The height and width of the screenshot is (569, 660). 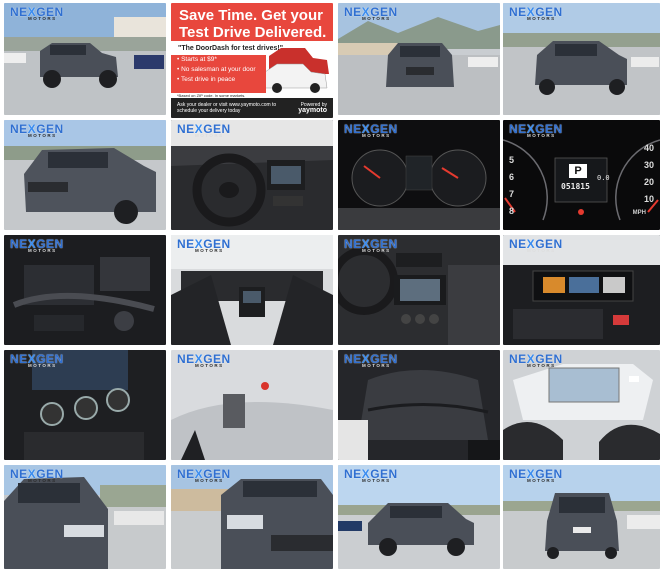 I want to click on photo-infotainment-display: NEXGEN MOTORS, so click(x=581, y=290).